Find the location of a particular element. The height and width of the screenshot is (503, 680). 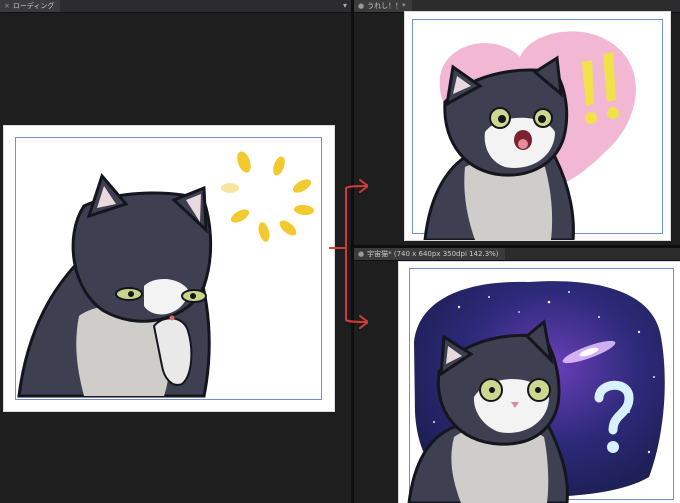

tab-ureshii: ● うれし！！* is located at coordinates (383, 6).